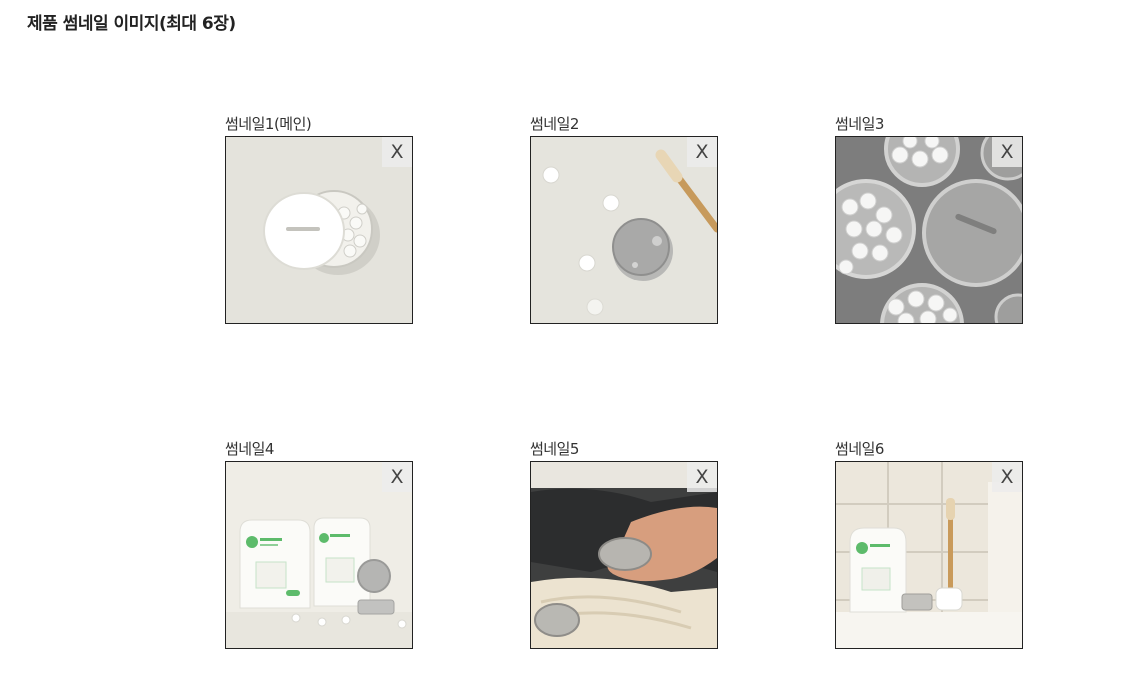 The image size is (1147, 692). Describe the element at coordinates (268, 124) in the screenshot. I see `thumbnail-label: 썸네일1(메인)` at that location.